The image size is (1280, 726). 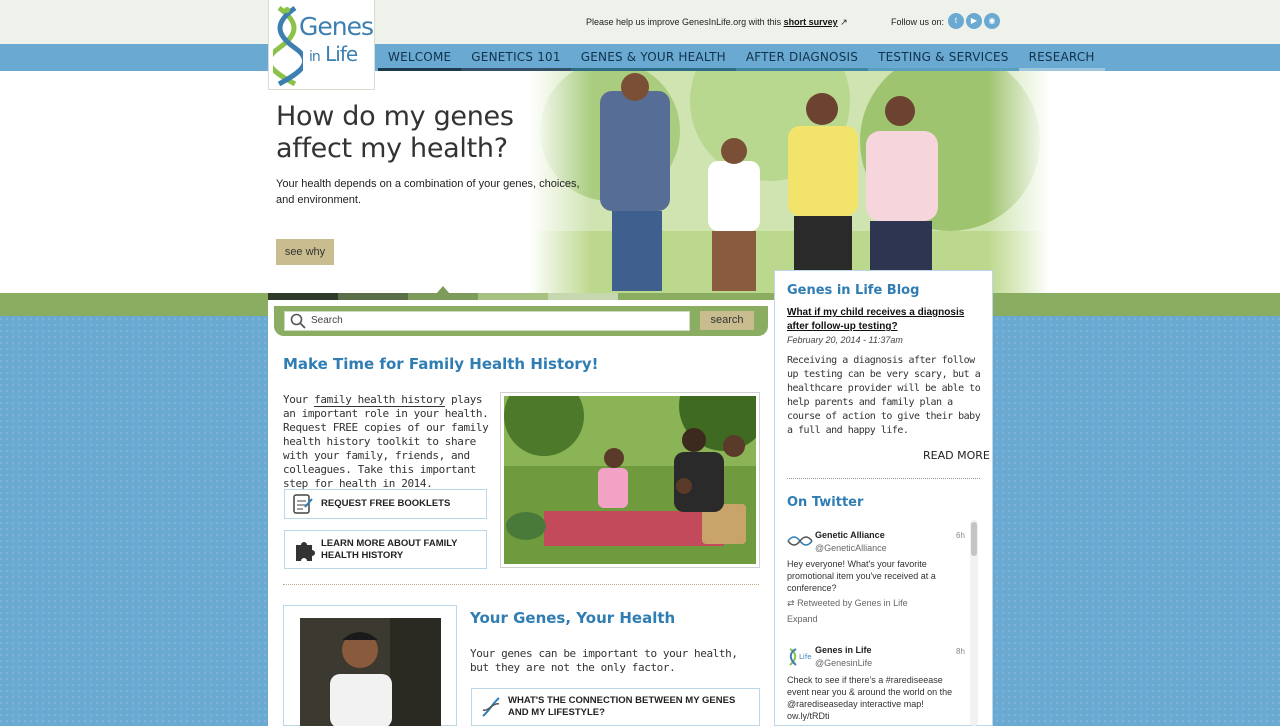 What do you see at coordinates (918, 22) in the screenshot?
I see `follow-label: Follow us on:` at bounding box center [918, 22].